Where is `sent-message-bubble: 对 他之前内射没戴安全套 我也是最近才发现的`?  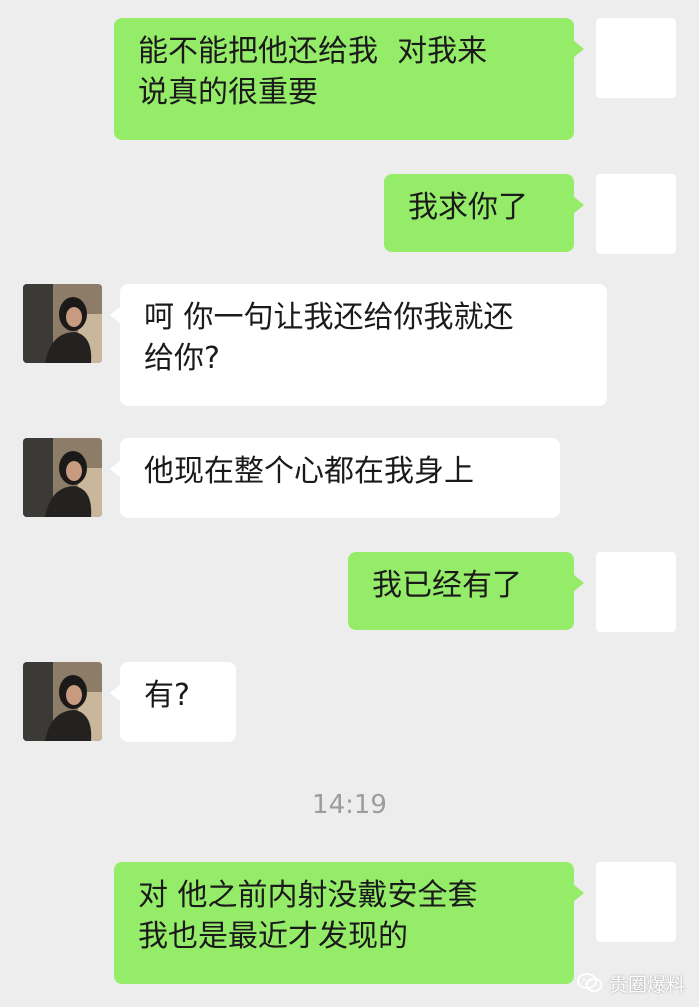
sent-message-bubble: 对 他之前内射没戴安全套 我也是最近才发现的 is located at coordinates (349, 923).